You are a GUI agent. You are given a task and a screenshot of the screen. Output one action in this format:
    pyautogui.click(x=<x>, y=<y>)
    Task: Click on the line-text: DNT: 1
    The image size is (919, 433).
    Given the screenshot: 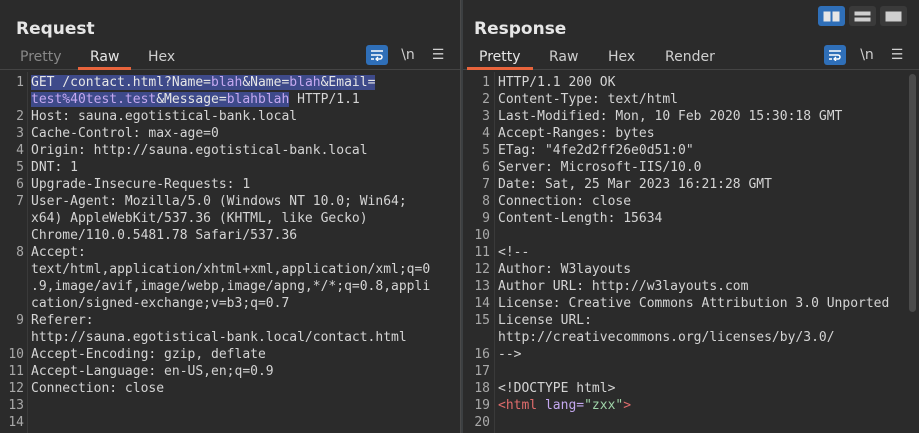 What is the action you would take?
    pyautogui.click(x=54, y=167)
    